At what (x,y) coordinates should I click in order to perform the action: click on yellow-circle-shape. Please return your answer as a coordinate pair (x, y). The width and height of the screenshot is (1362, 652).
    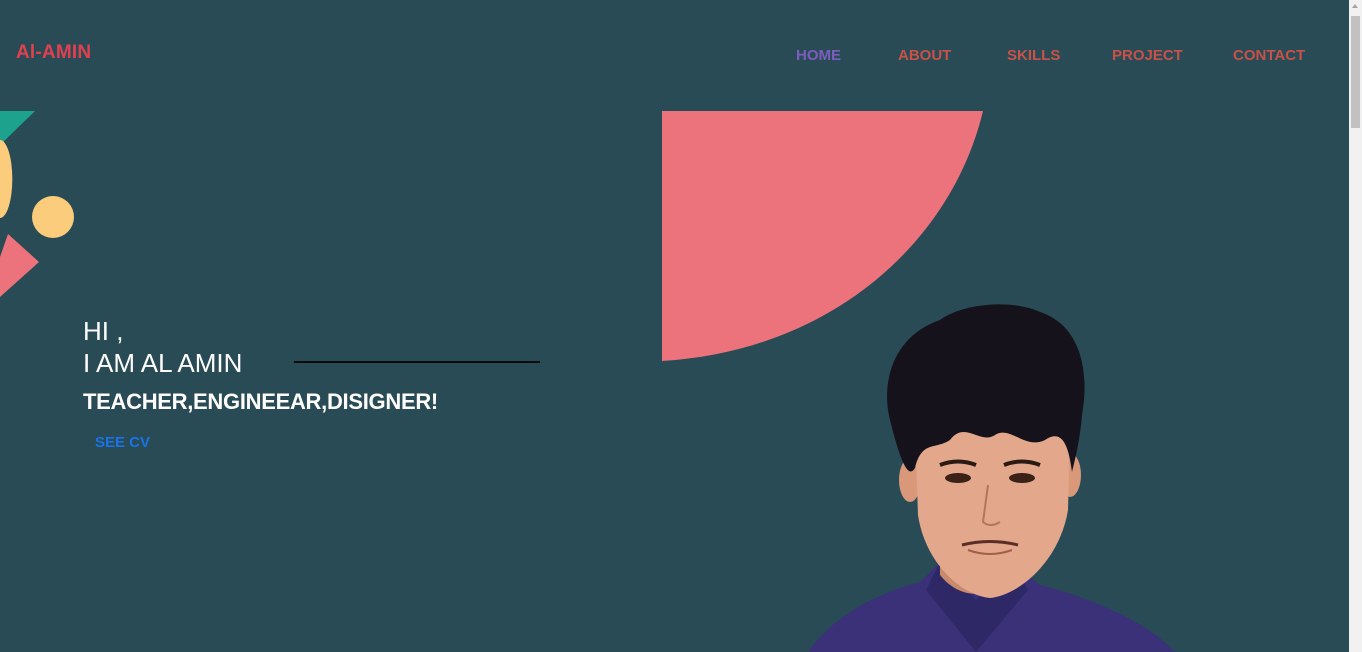
    Looking at the image, I should click on (53, 217).